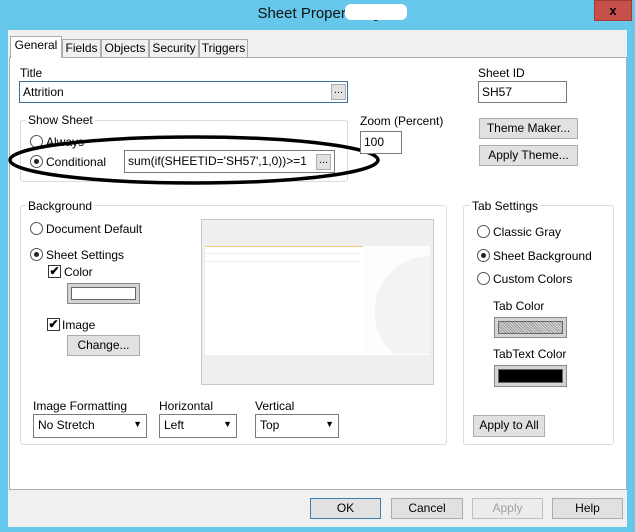 Image resolution: width=635 pixels, height=532 pixels. I want to click on classic-gray-radio, so click(483, 231).